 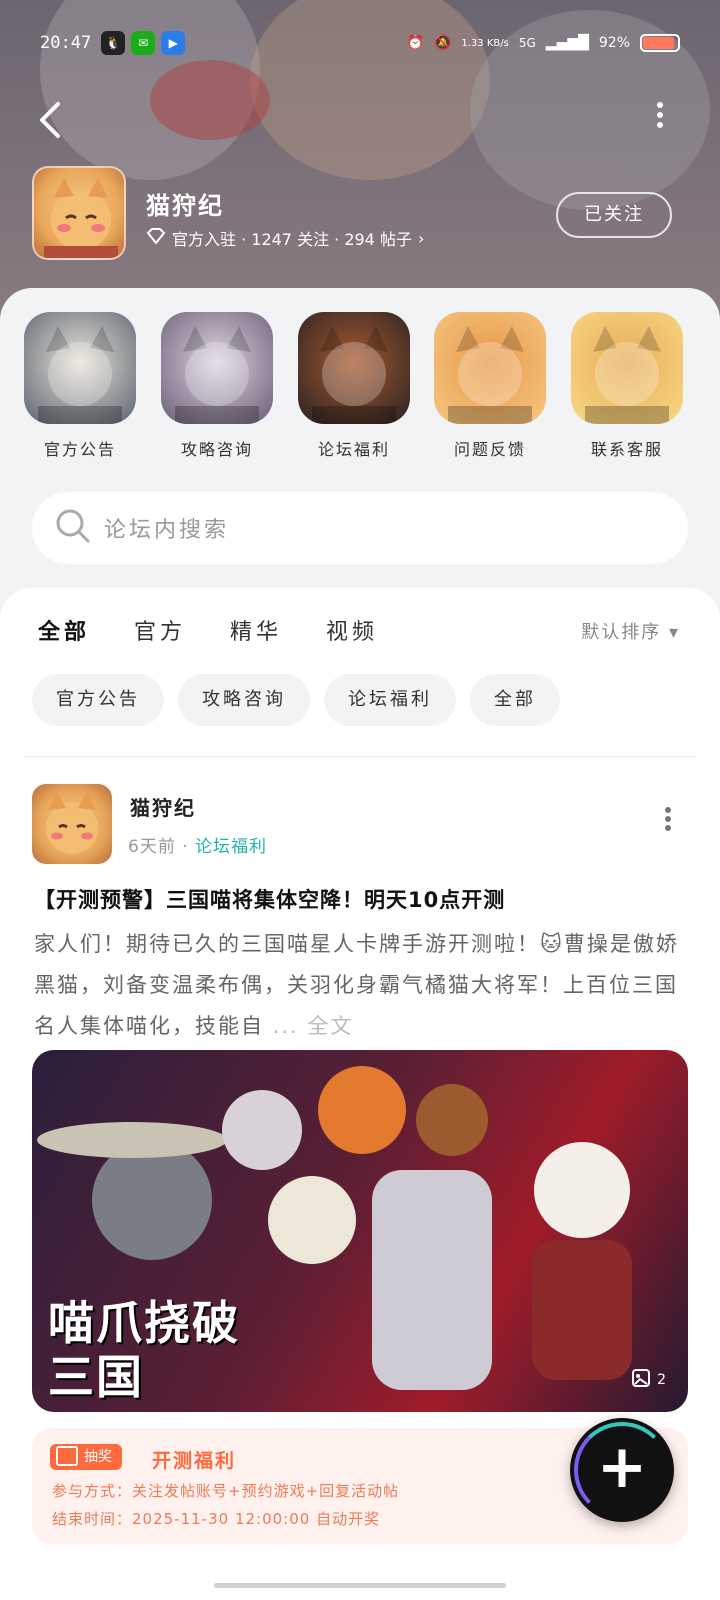 What do you see at coordinates (173, 43) in the screenshot?
I see `video-app-icon: ▶` at bounding box center [173, 43].